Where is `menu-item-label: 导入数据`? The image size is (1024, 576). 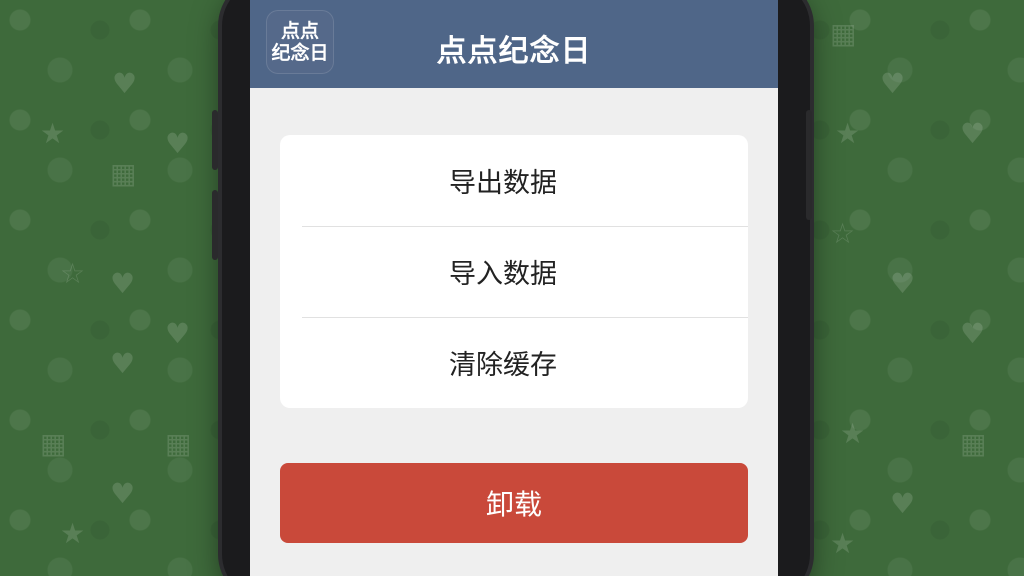 menu-item-label: 导入数据 is located at coordinates (503, 274).